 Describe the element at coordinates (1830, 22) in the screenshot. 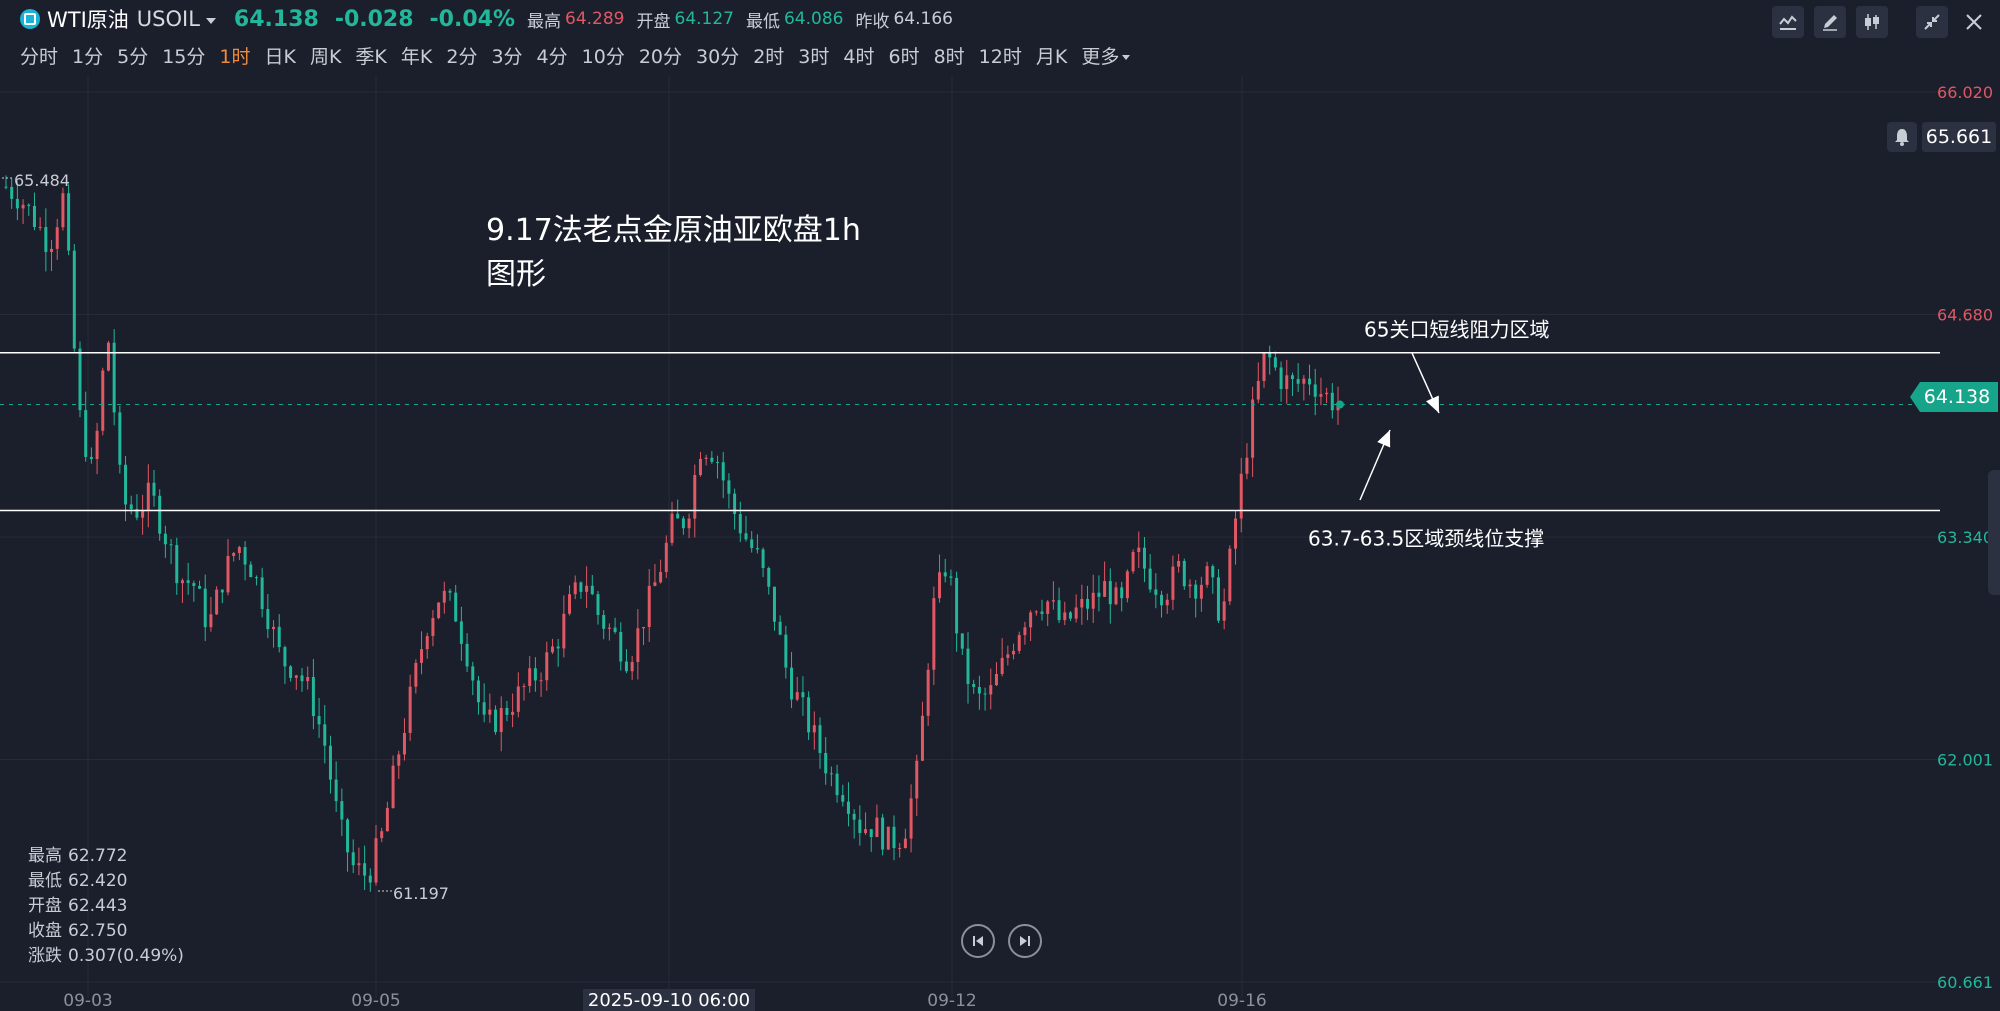

I see `pen-icon` at that location.